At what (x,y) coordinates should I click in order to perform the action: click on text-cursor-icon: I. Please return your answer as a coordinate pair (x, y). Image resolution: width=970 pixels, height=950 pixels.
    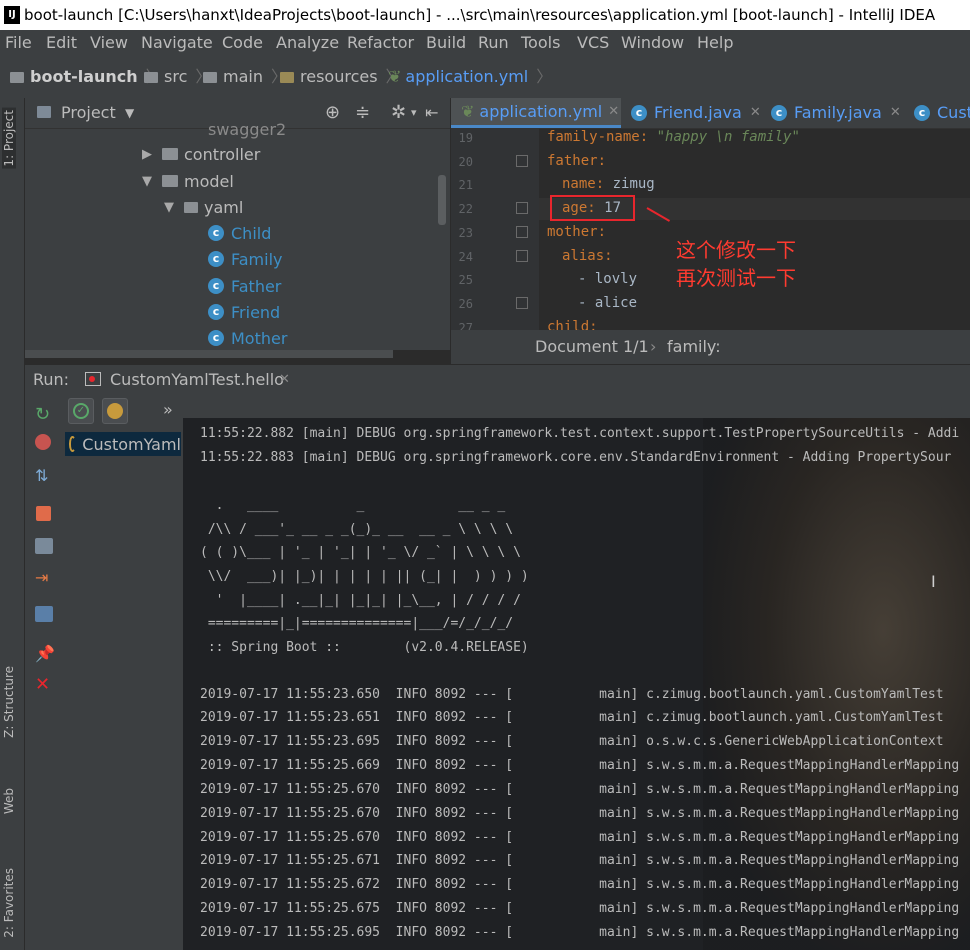
    Looking at the image, I should click on (933, 581).